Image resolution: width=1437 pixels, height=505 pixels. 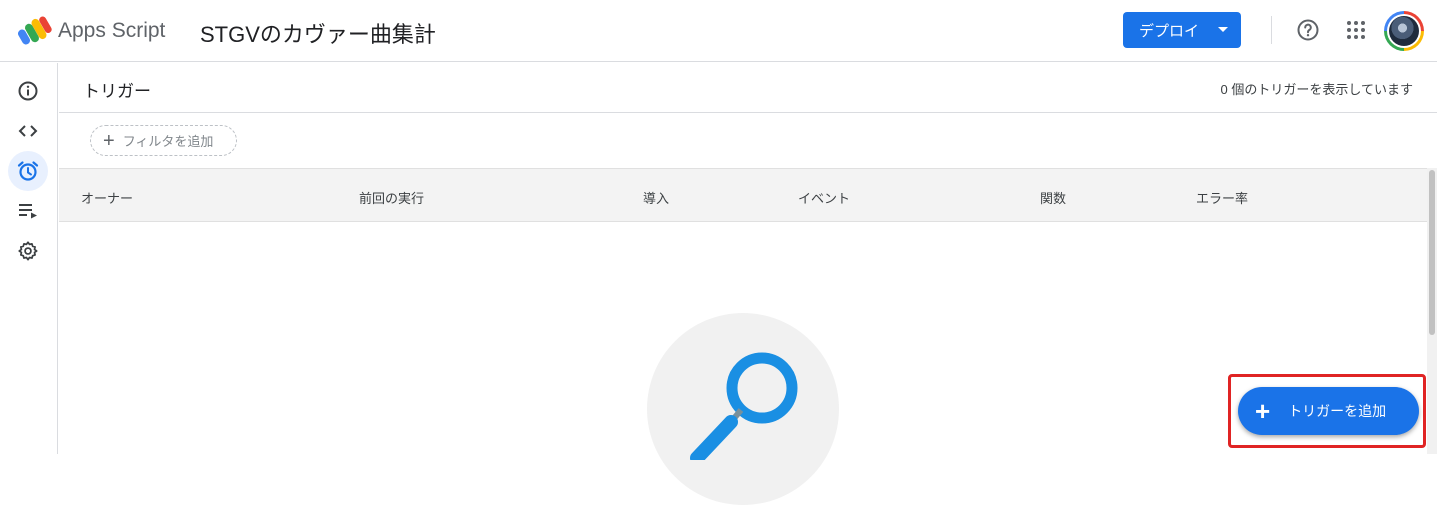 I want to click on column-function: 関数, so click(x=1053, y=197).